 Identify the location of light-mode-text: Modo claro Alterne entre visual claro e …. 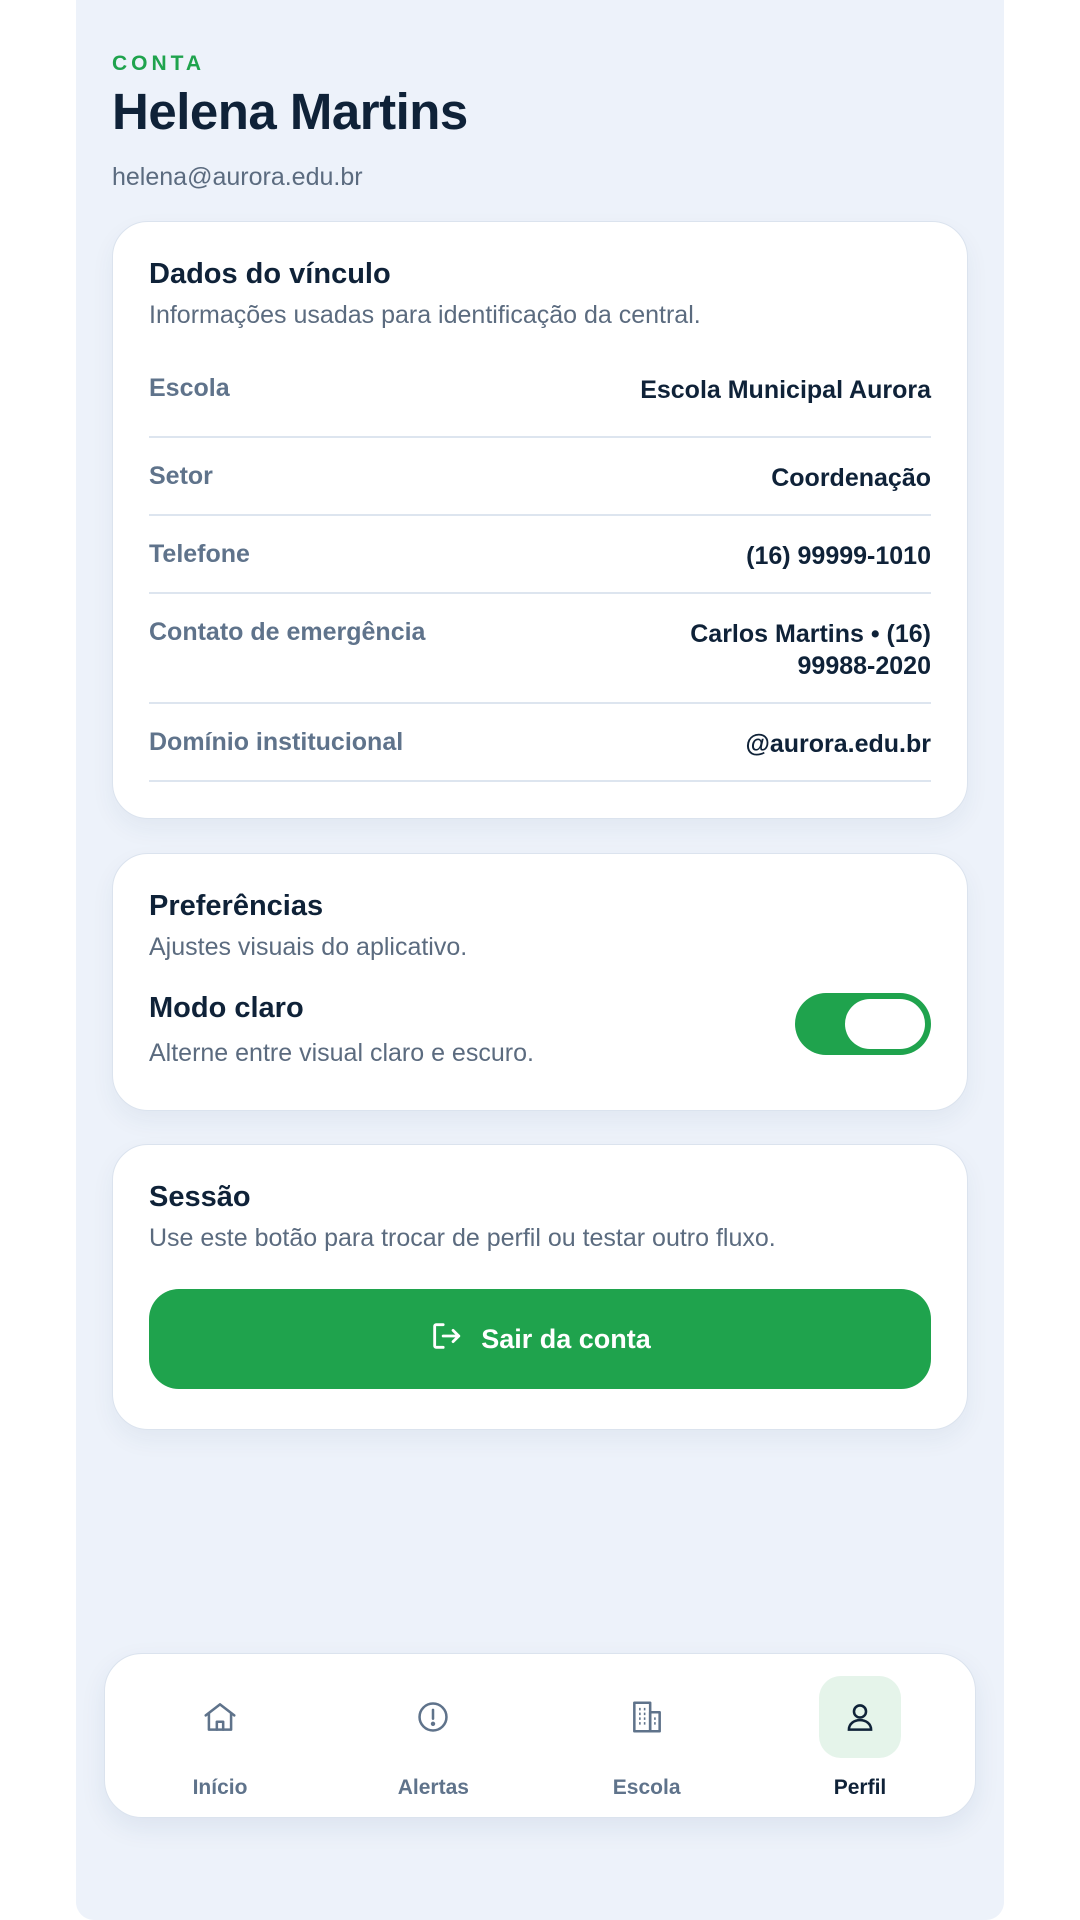
(341, 1030).